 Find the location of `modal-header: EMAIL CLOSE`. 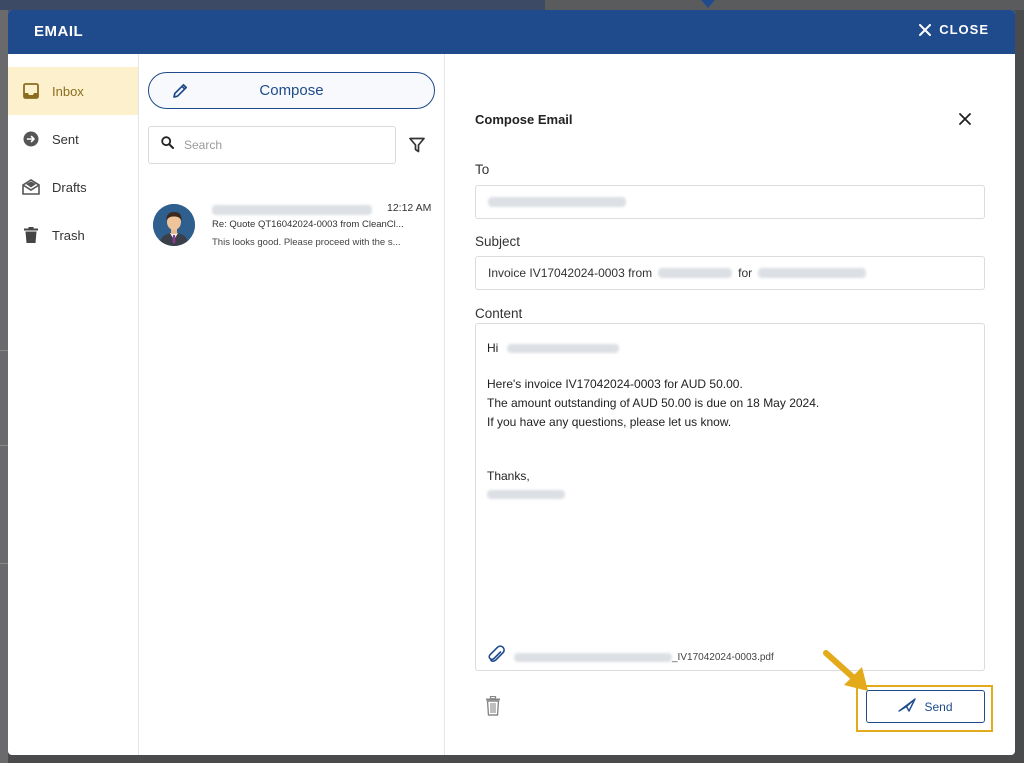

modal-header: EMAIL CLOSE is located at coordinates (511, 32).